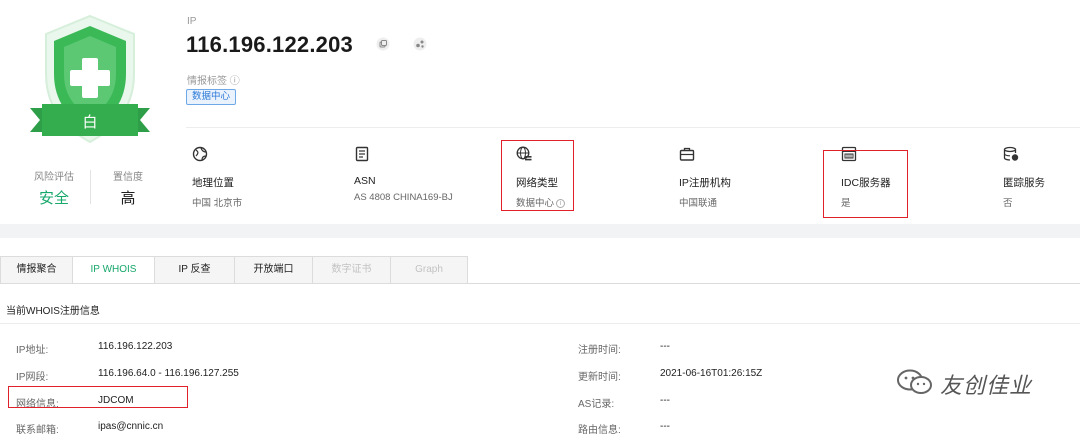 The image size is (1080, 436). What do you see at coordinates (1011, 153) in the screenshot?
I see `database-icon` at bounding box center [1011, 153].